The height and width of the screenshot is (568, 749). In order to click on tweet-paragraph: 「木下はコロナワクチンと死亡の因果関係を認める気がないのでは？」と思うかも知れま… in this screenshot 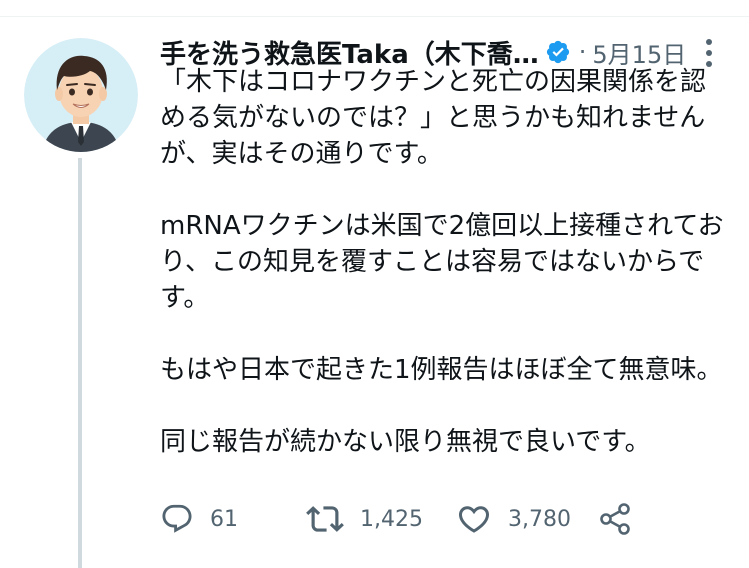, I will do `click(433, 118)`.